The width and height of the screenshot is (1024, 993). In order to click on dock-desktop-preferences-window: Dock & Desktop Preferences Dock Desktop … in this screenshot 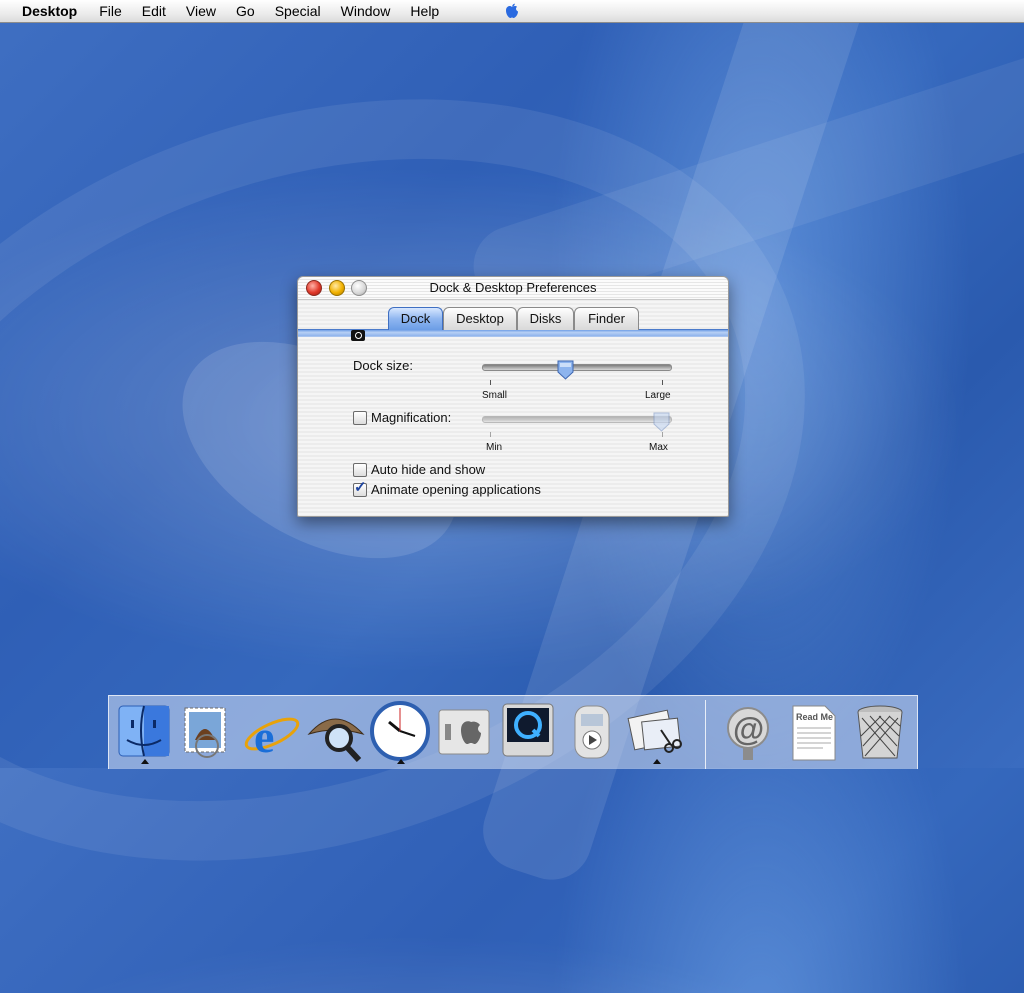, I will do `click(513, 396)`.